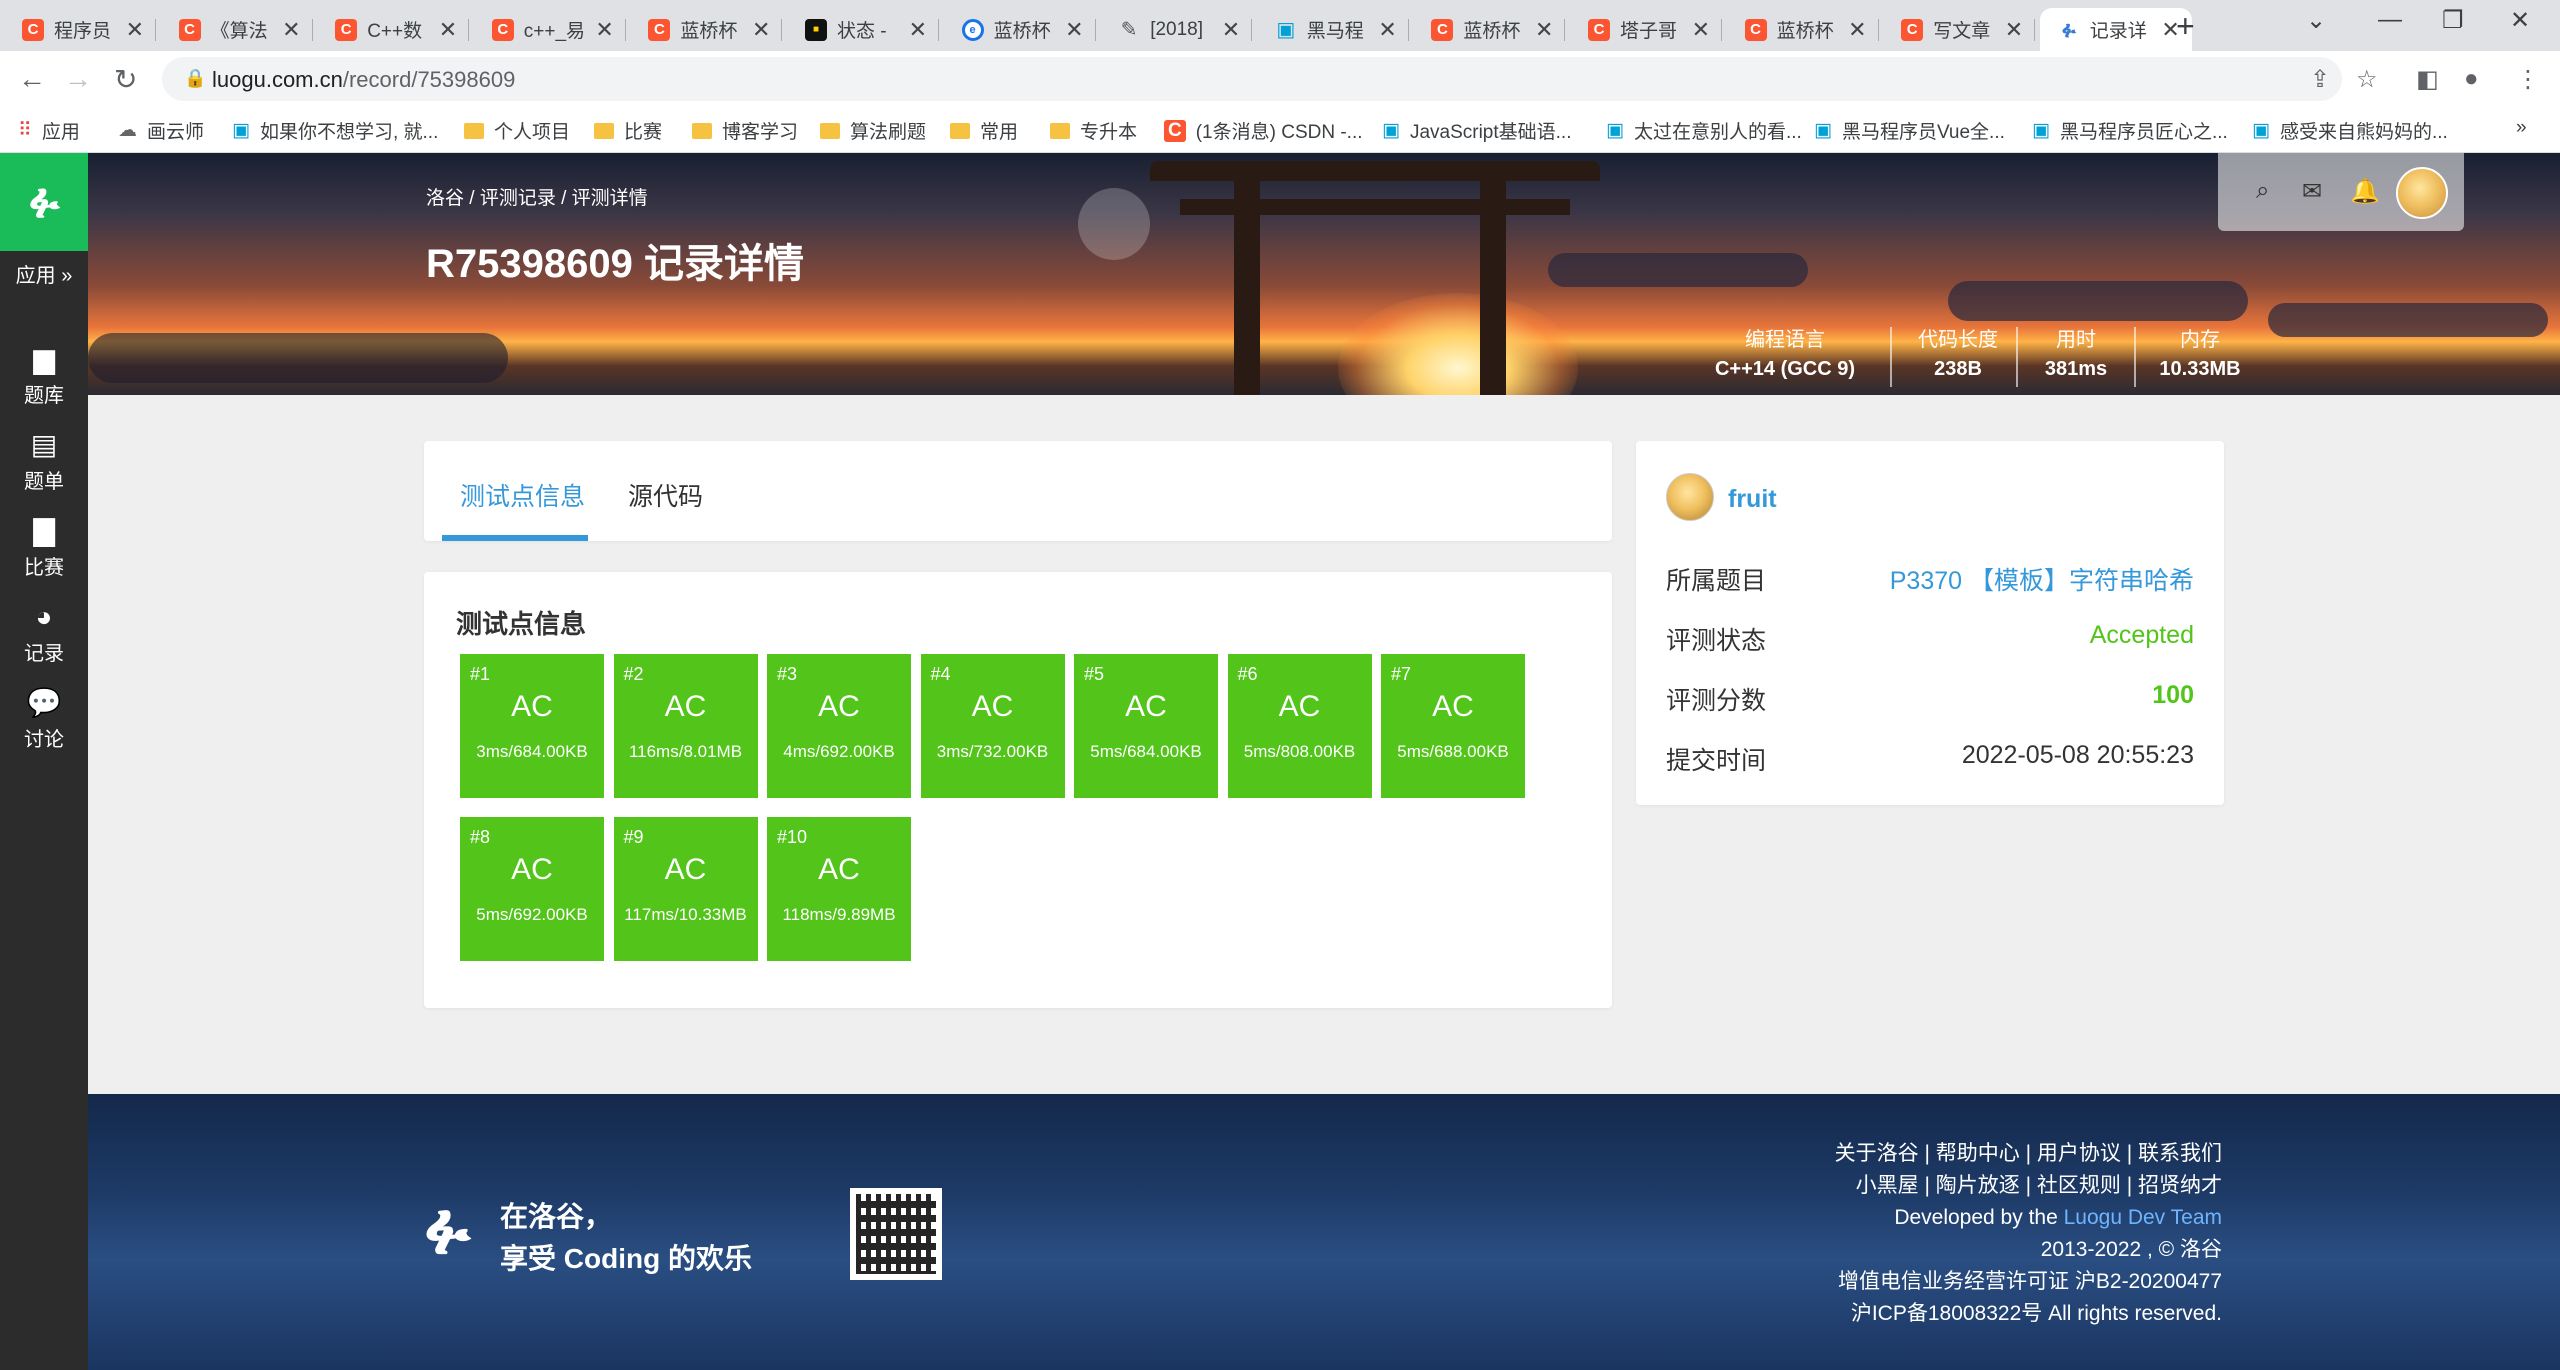  Describe the element at coordinates (2390, 20) in the screenshot. I see `minimize-button: —` at that location.